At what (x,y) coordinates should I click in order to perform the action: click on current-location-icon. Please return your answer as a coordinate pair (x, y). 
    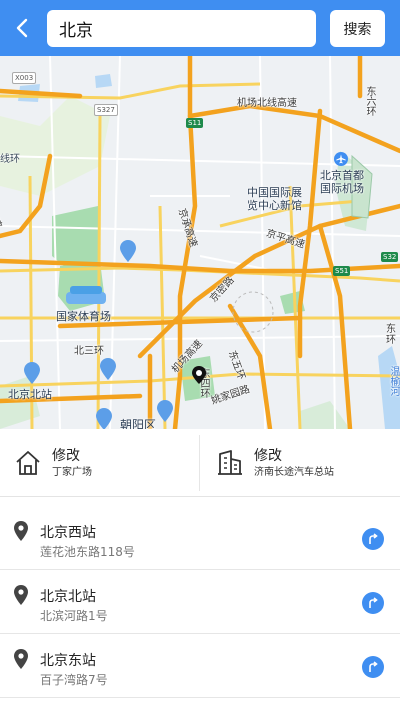
    Looking at the image, I should click on (199, 375).